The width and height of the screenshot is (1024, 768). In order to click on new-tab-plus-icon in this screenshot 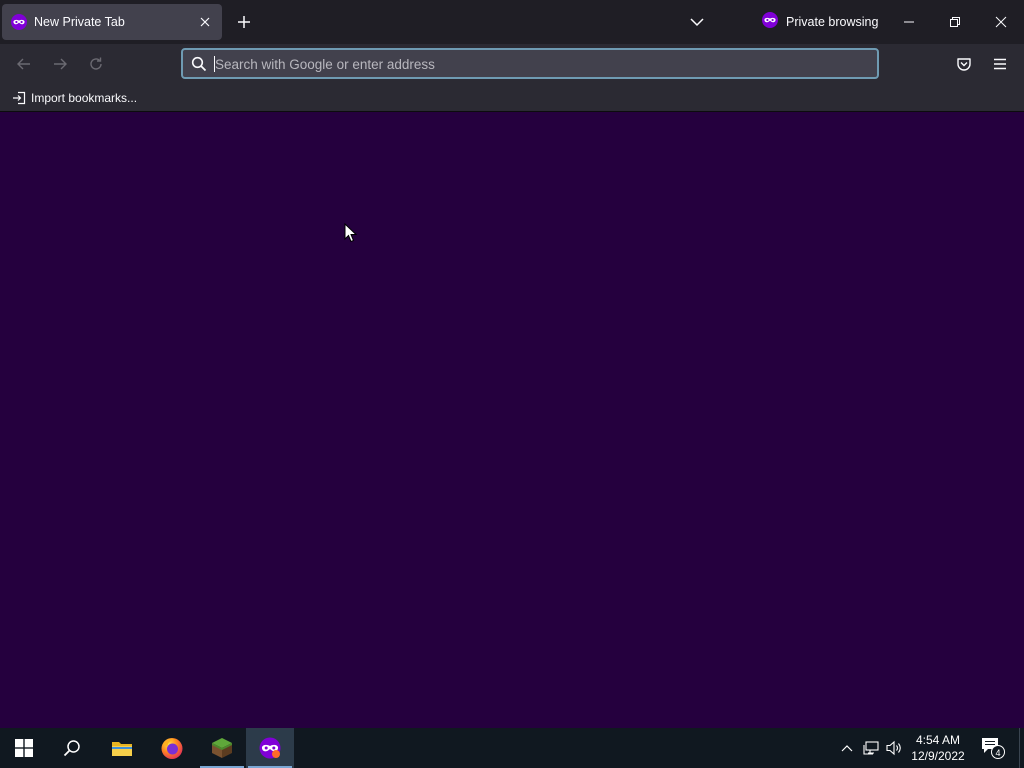, I will do `click(244, 22)`.